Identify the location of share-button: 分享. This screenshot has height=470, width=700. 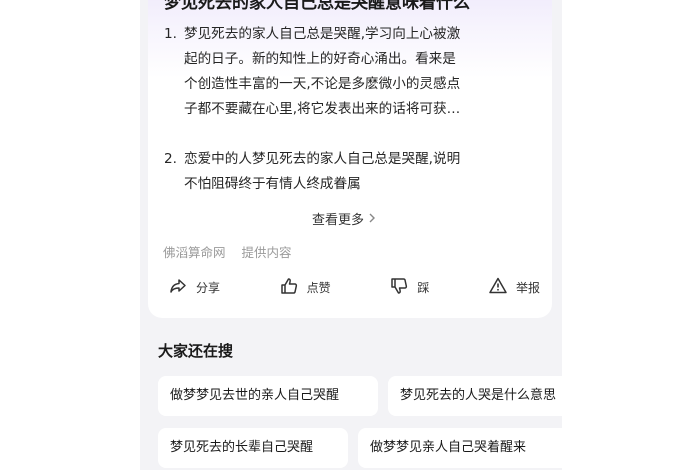
(194, 287).